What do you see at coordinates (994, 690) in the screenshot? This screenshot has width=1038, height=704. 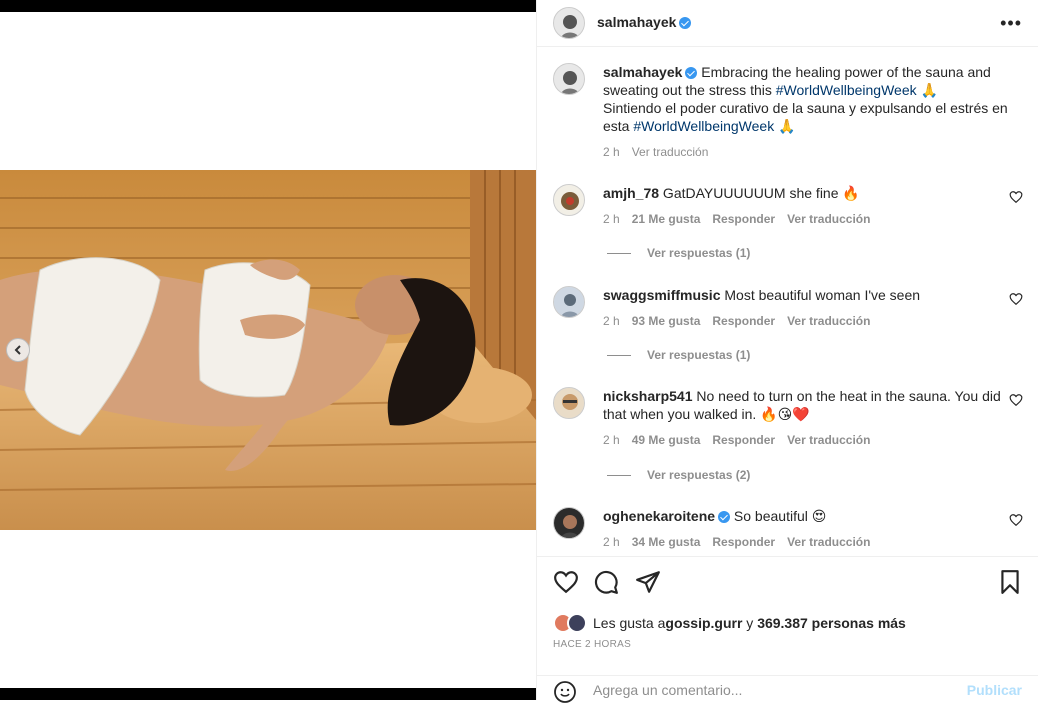 I see `publish-button: Publicar` at bounding box center [994, 690].